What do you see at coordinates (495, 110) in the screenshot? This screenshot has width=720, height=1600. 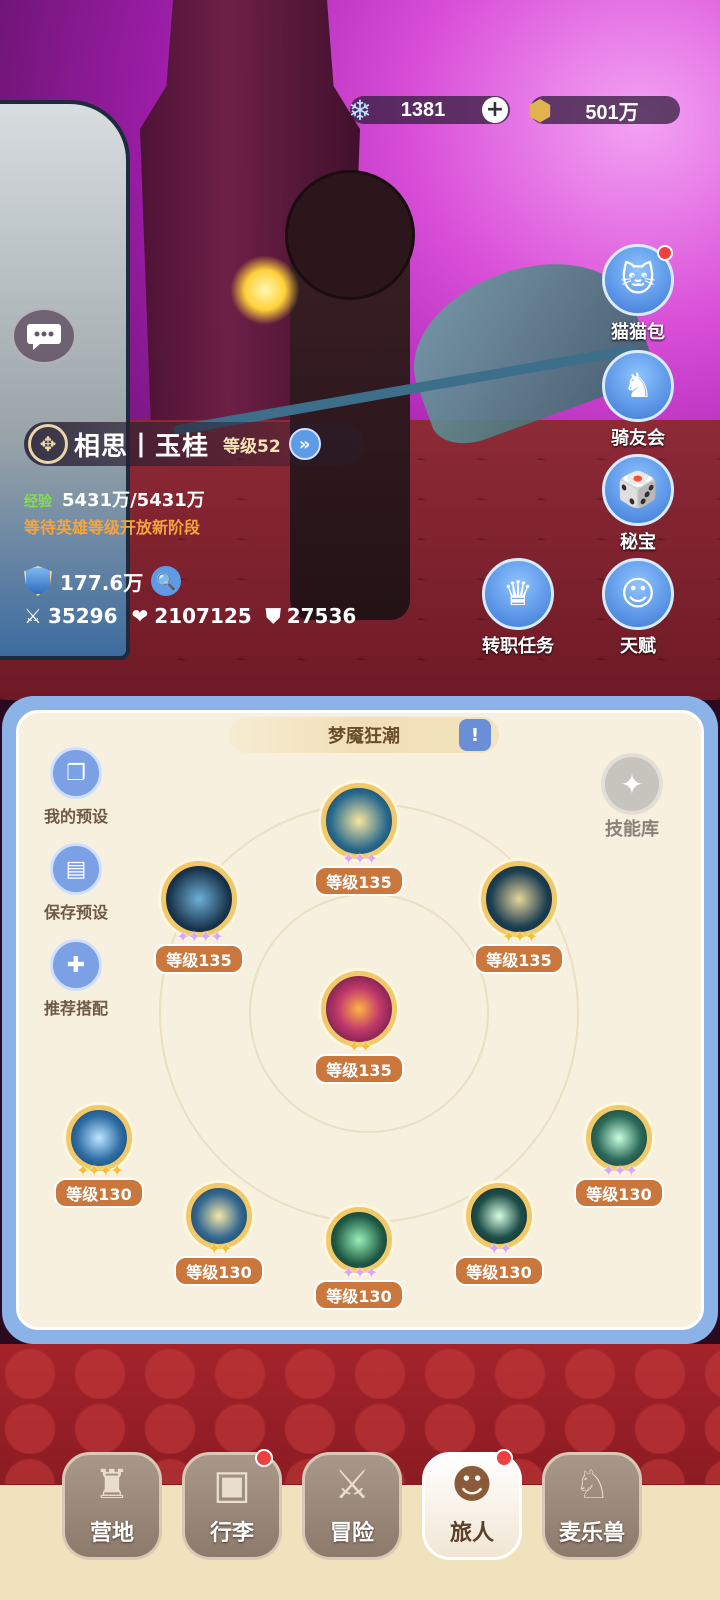 I see `add-crystal-button: +` at bounding box center [495, 110].